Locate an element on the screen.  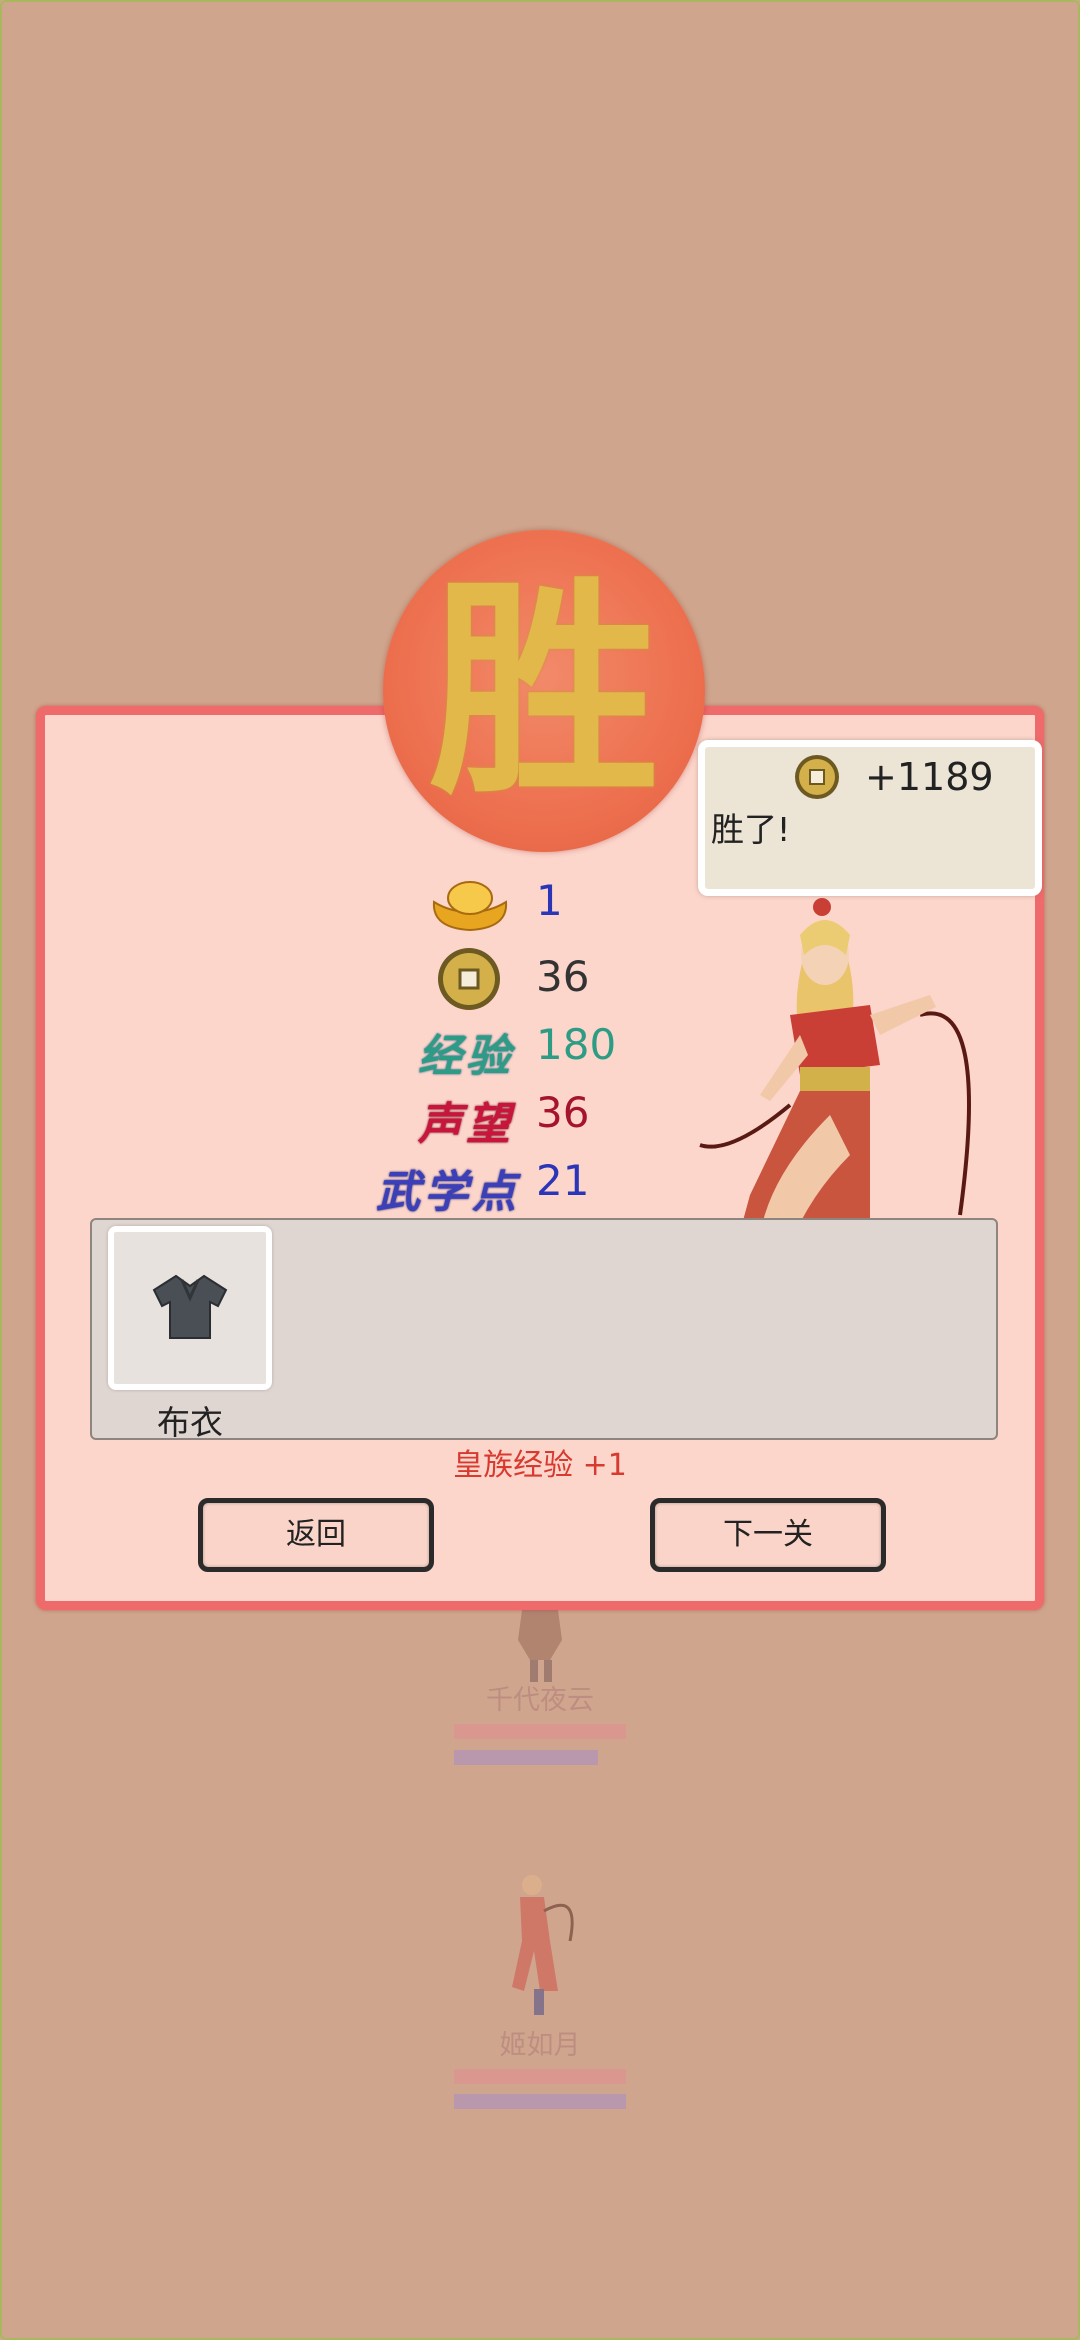
background-unit-2: 姬如月 is located at coordinates (540, 1990).